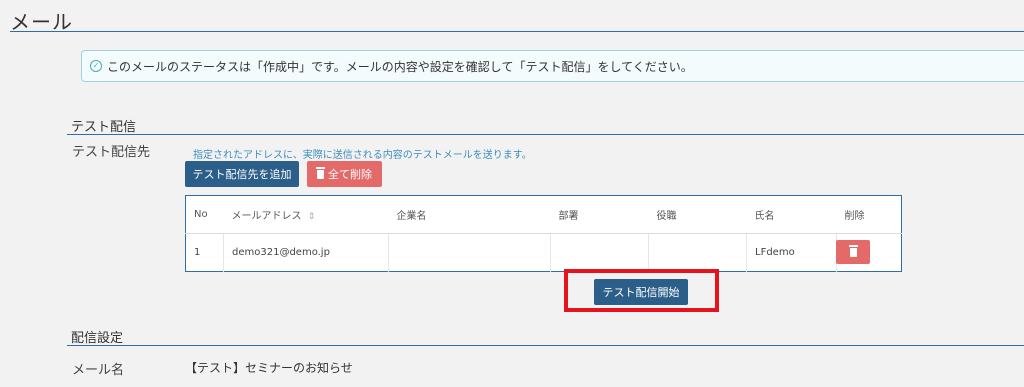  What do you see at coordinates (469, 252) in the screenshot?
I see `cell-company` at bounding box center [469, 252].